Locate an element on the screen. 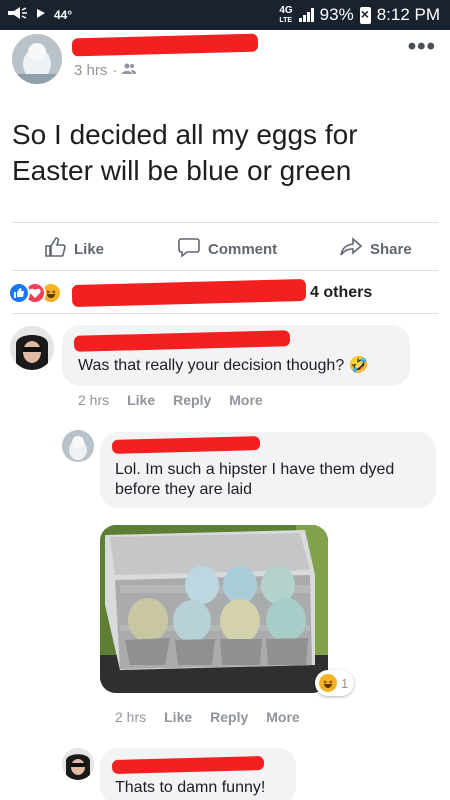 The height and width of the screenshot is (800, 450). comment-bubble: Was that really your decision though? 🤣 is located at coordinates (236, 355).